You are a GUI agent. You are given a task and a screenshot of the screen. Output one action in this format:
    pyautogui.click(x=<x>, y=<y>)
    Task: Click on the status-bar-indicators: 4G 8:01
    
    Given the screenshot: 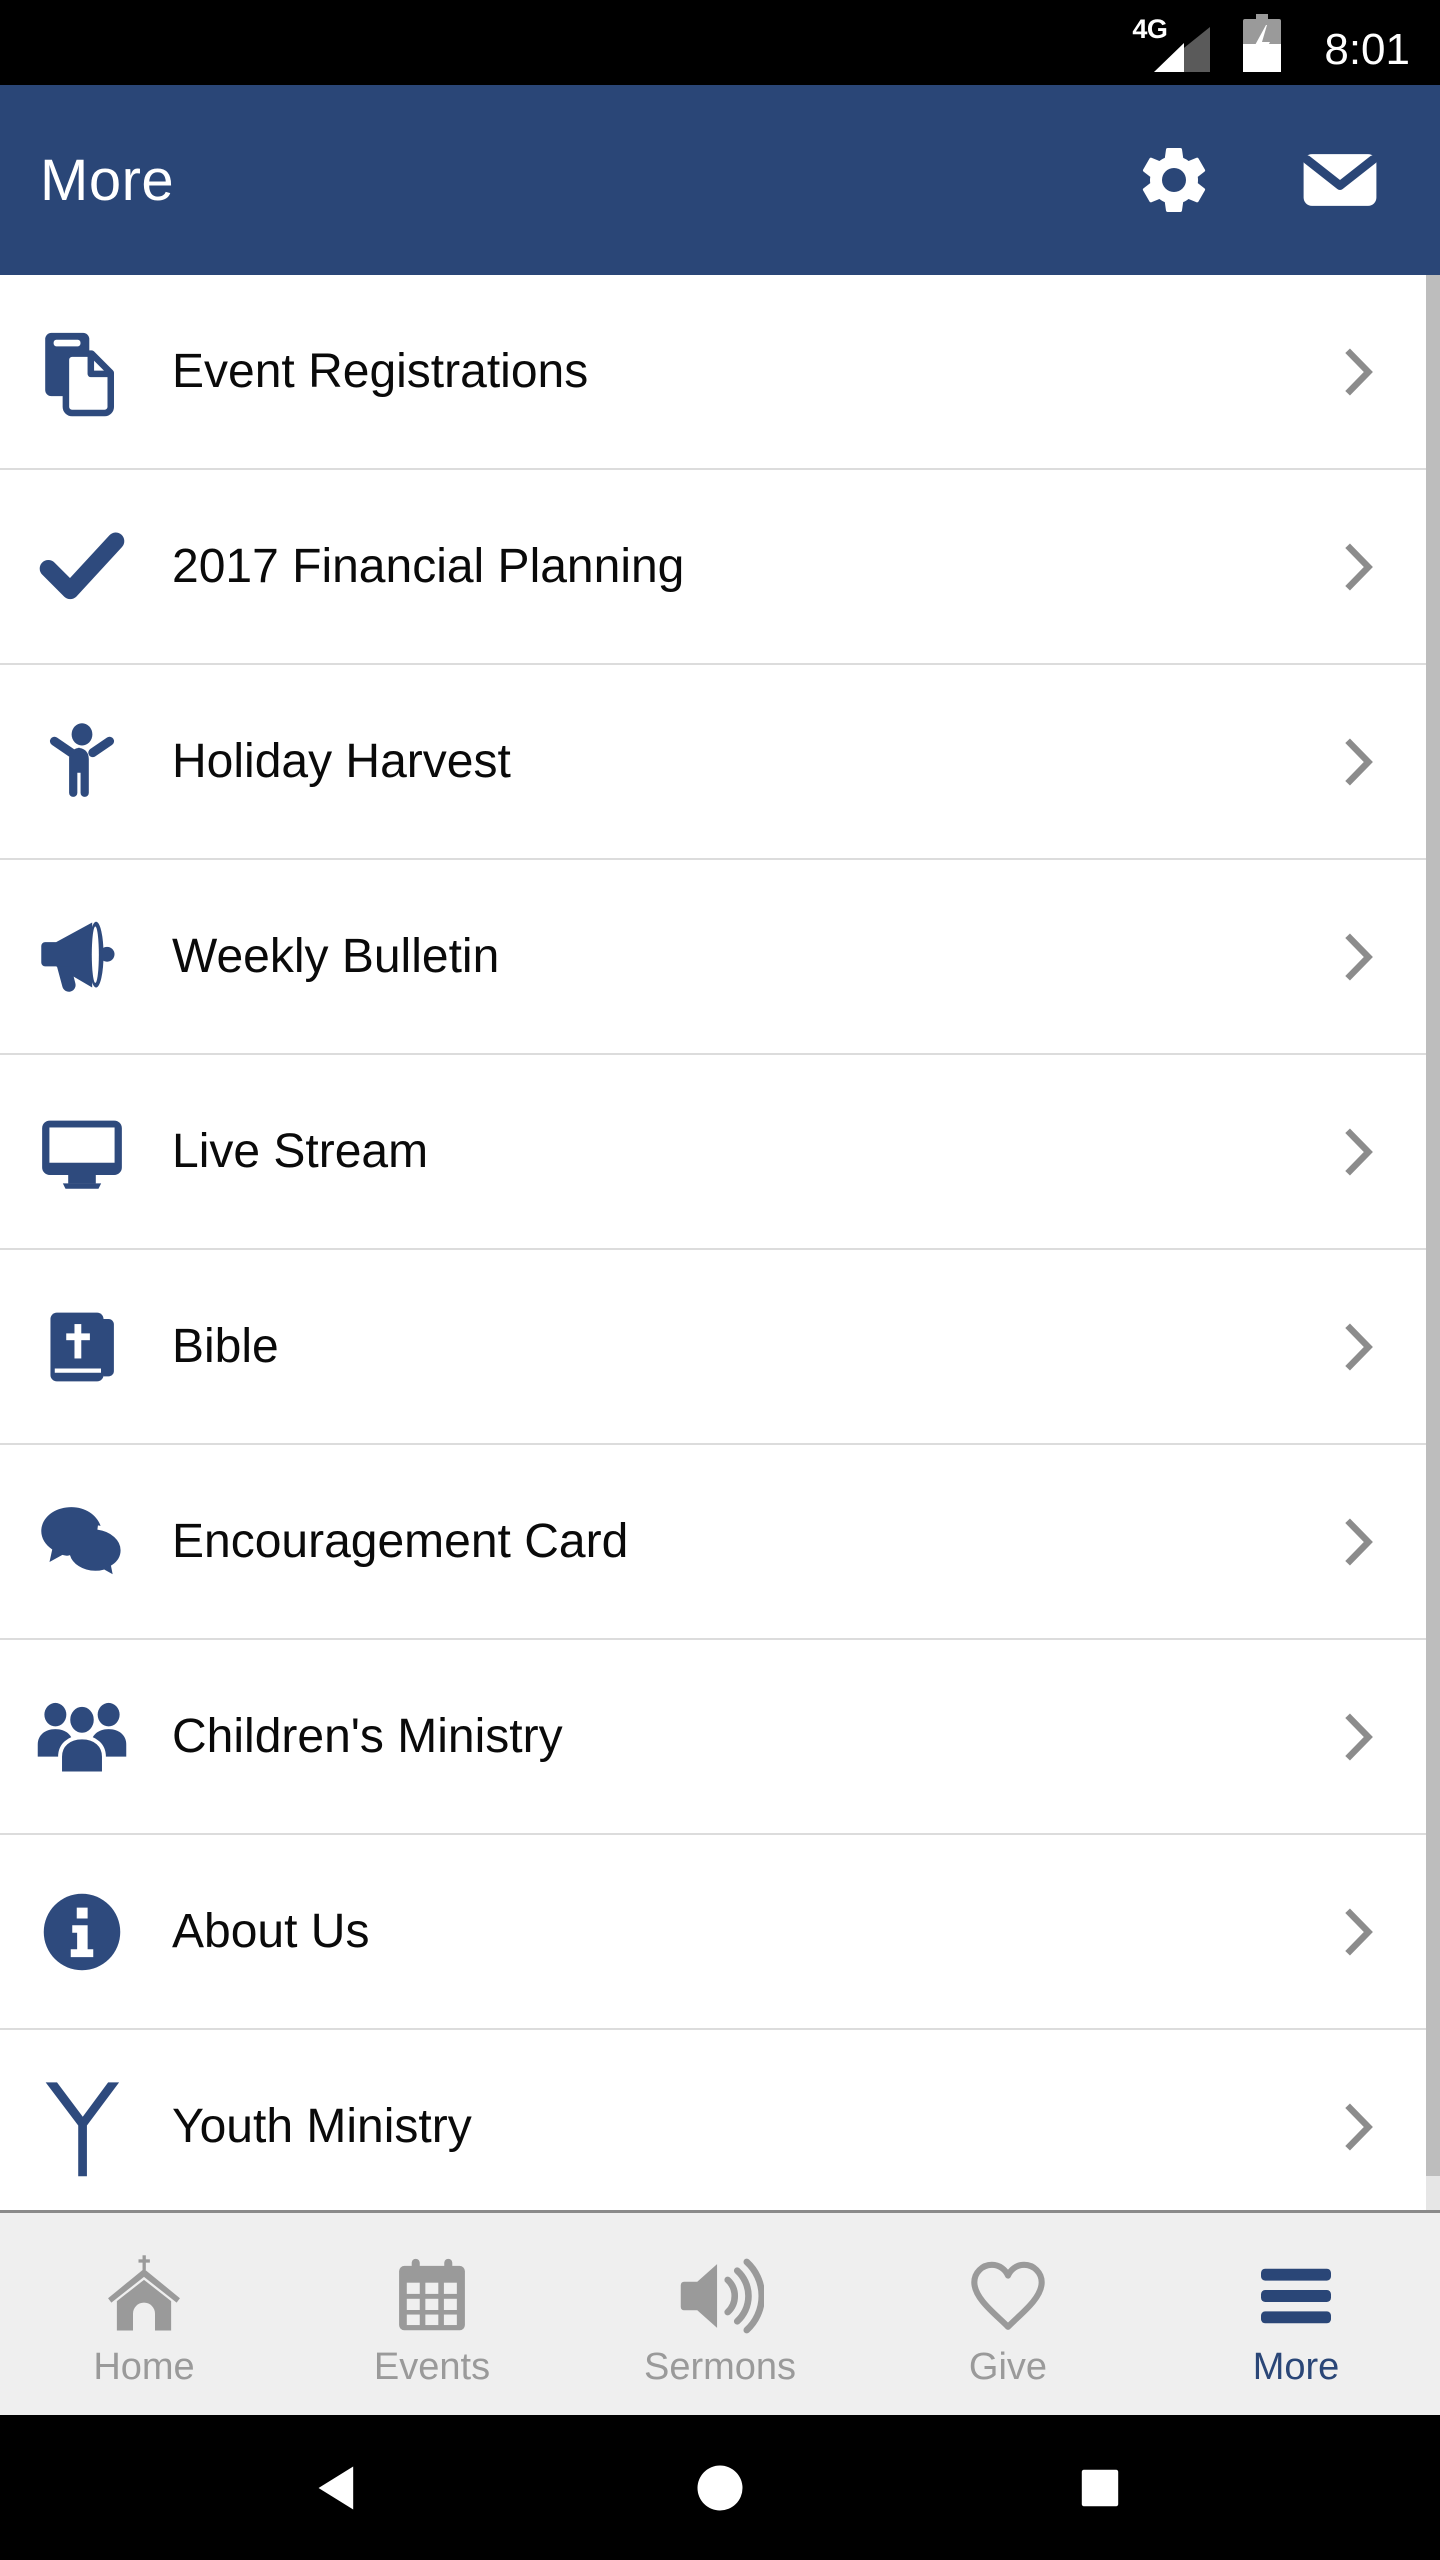 What is the action you would take?
    pyautogui.click(x=1271, y=43)
    